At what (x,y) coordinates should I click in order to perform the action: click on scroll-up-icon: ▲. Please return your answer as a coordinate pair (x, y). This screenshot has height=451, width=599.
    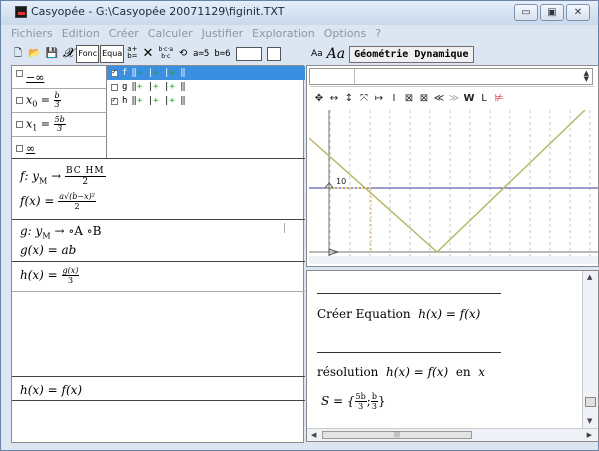
    Looking at the image, I should click on (589, 277).